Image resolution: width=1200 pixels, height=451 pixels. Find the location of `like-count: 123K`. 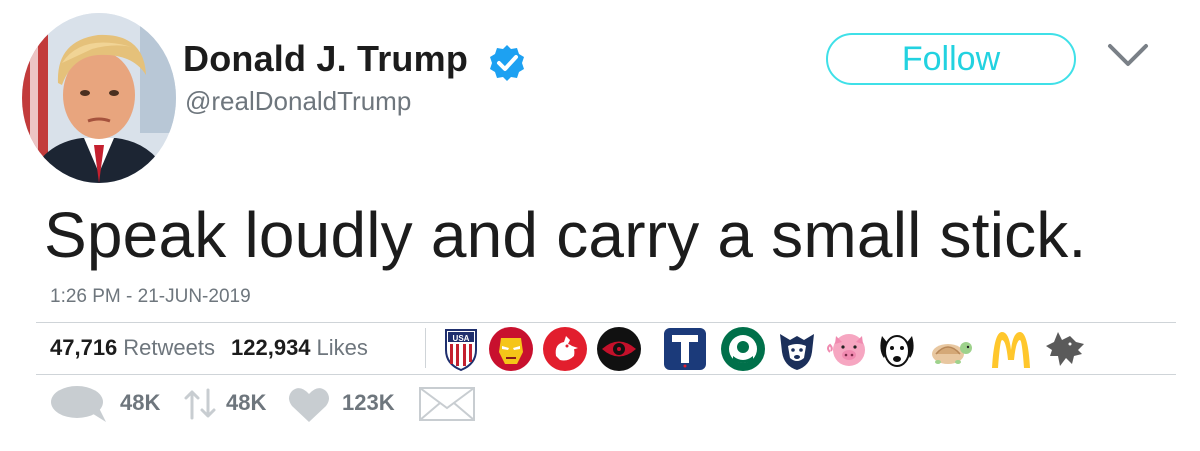

like-count: 123K is located at coordinates (368, 403).